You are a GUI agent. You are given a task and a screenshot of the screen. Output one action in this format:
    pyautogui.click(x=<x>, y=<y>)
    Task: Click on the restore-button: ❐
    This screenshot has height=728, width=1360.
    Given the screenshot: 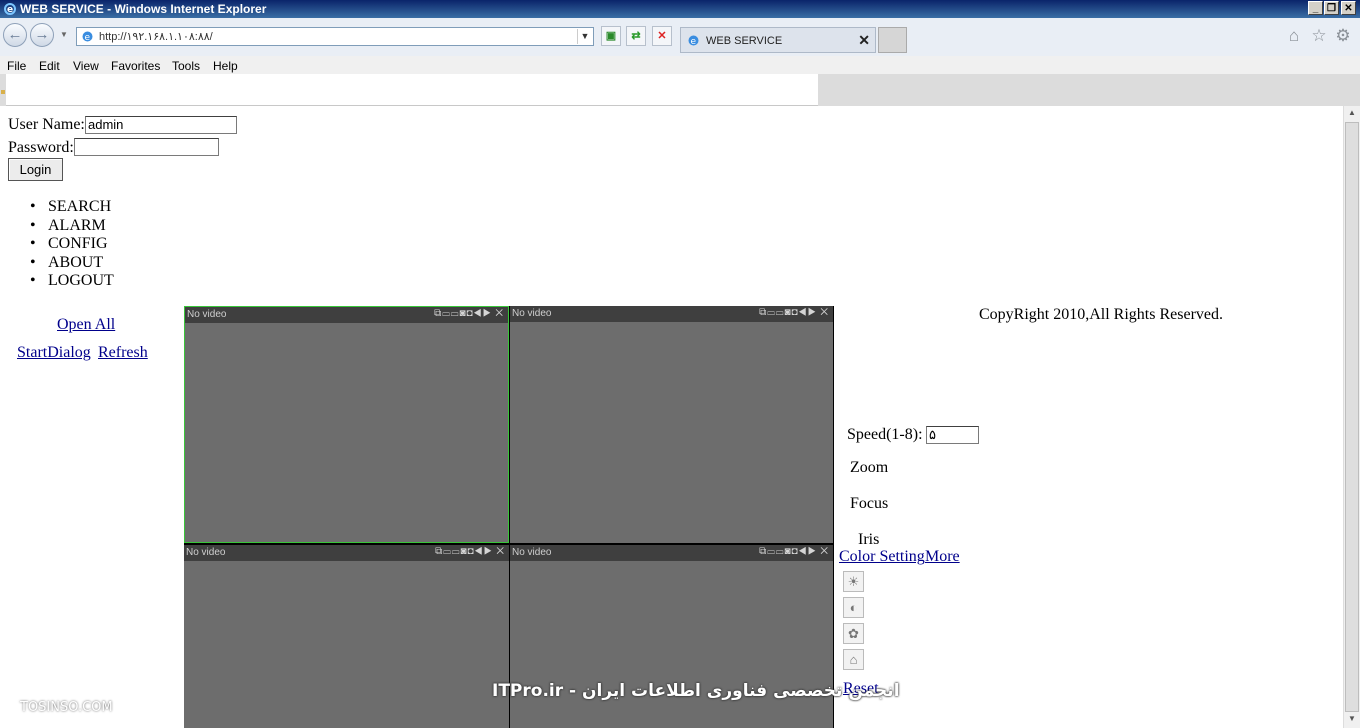 What is the action you would take?
    pyautogui.click(x=1331, y=8)
    